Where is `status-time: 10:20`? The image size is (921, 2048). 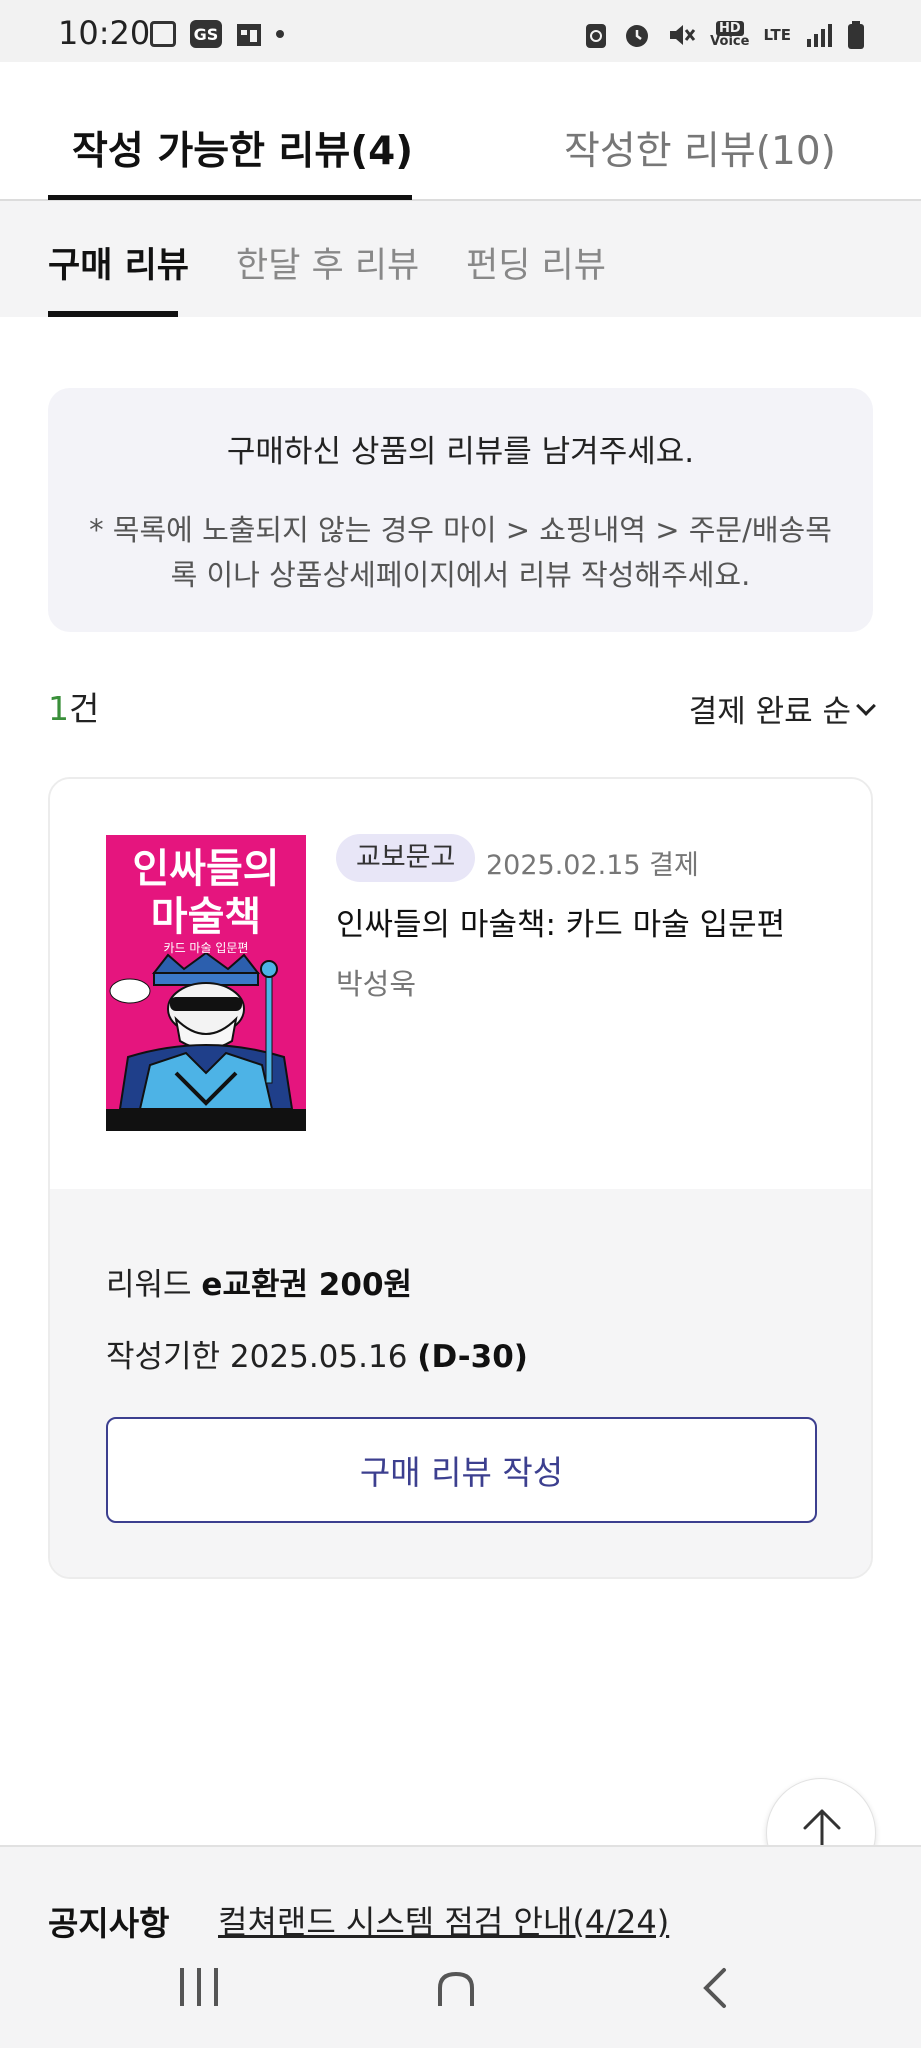 status-time: 10:20 is located at coordinates (104, 33).